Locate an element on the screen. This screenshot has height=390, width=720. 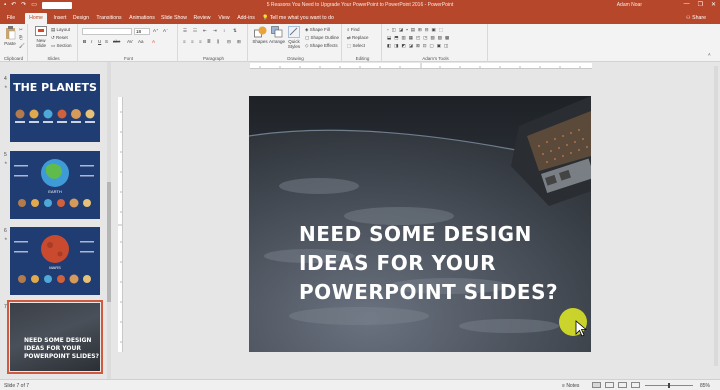
select-button: ⬚ Select is located at coordinates (356, 46).